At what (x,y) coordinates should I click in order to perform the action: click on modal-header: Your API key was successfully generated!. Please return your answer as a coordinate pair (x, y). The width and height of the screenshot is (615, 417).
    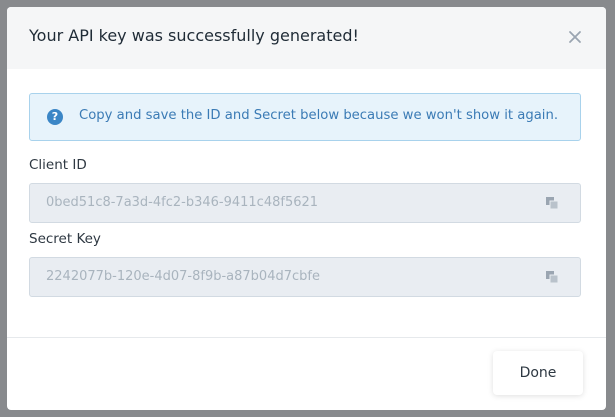
    Looking at the image, I should click on (306, 38).